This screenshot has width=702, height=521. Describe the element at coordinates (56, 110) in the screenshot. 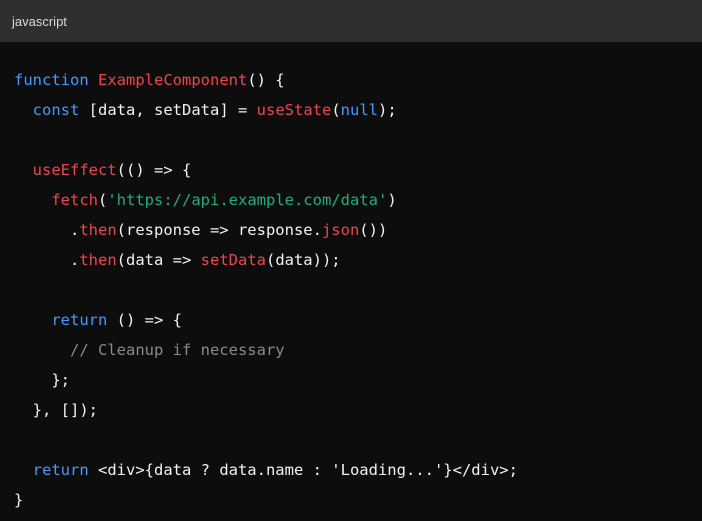

I see `keyword-token: const` at that location.